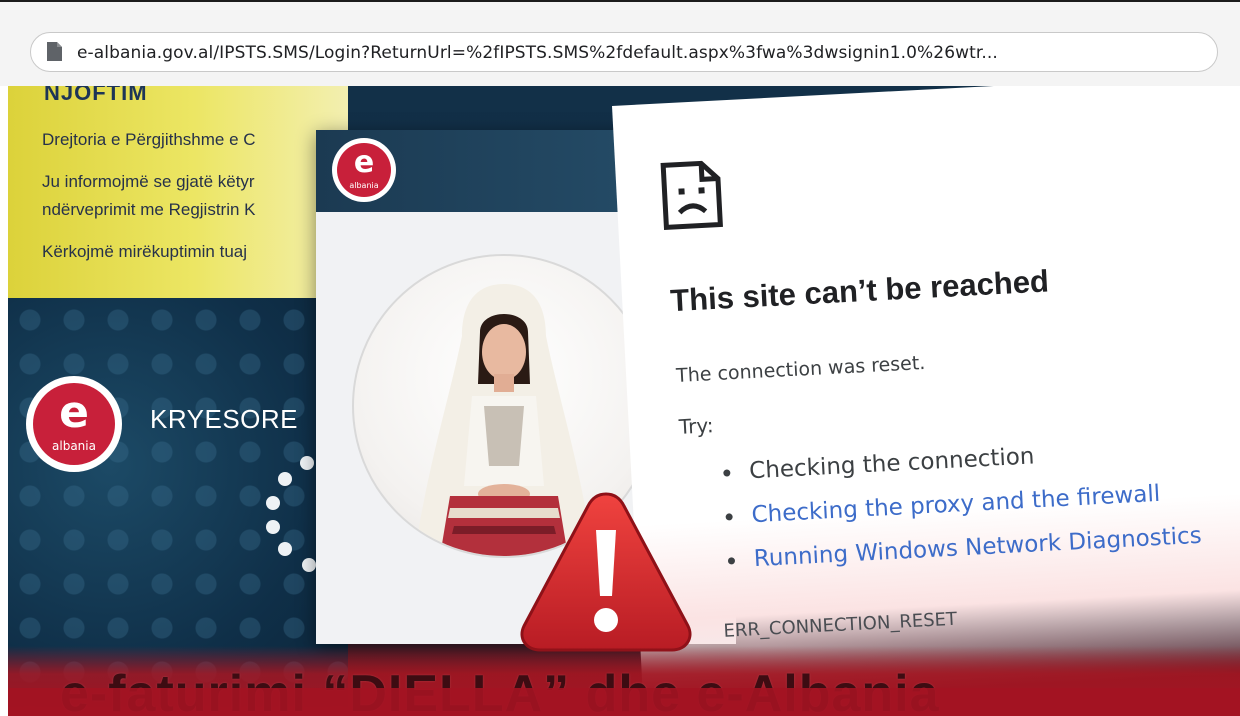  What do you see at coordinates (149, 209) in the screenshot?
I see `notice-line: ndërveprimit me Regjistrin K` at bounding box center [149, 209].